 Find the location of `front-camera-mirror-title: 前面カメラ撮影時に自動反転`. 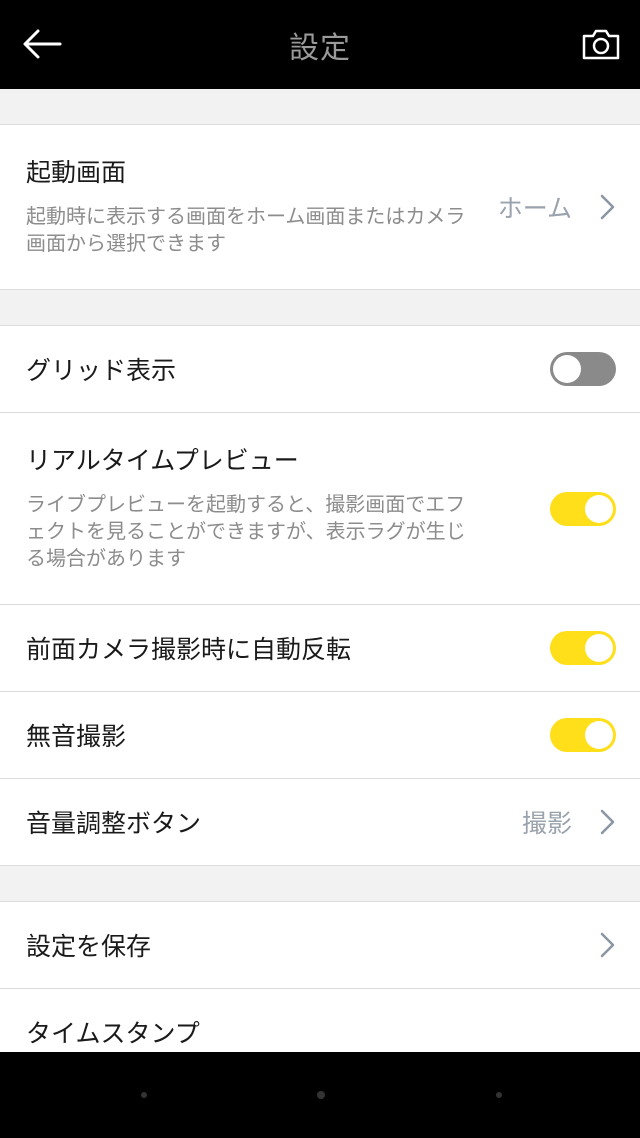

front-camera-mirror-title: 前面カメラ撮影時に自動反転 is located at coordinates (189, 649).